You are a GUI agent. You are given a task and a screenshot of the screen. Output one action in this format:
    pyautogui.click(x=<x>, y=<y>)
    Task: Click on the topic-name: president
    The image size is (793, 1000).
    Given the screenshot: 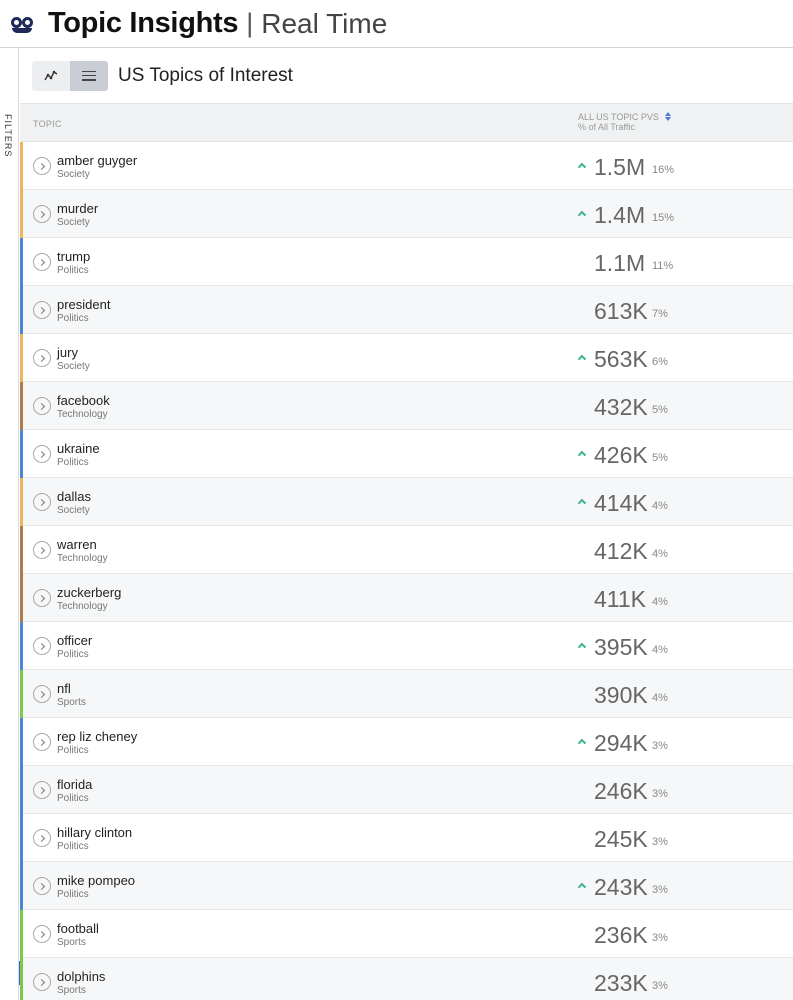 What is the action you would take?
    pyautogui.click(x=83, y=304)
    